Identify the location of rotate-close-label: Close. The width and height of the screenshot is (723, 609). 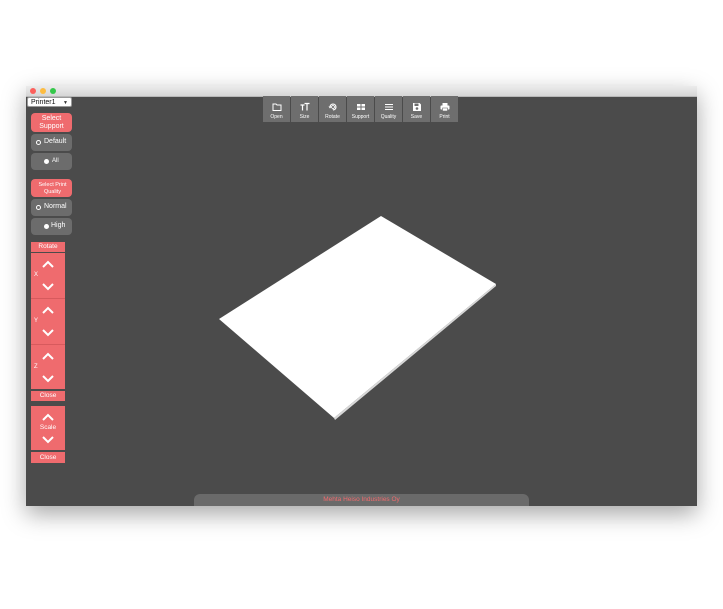
(48, 395).